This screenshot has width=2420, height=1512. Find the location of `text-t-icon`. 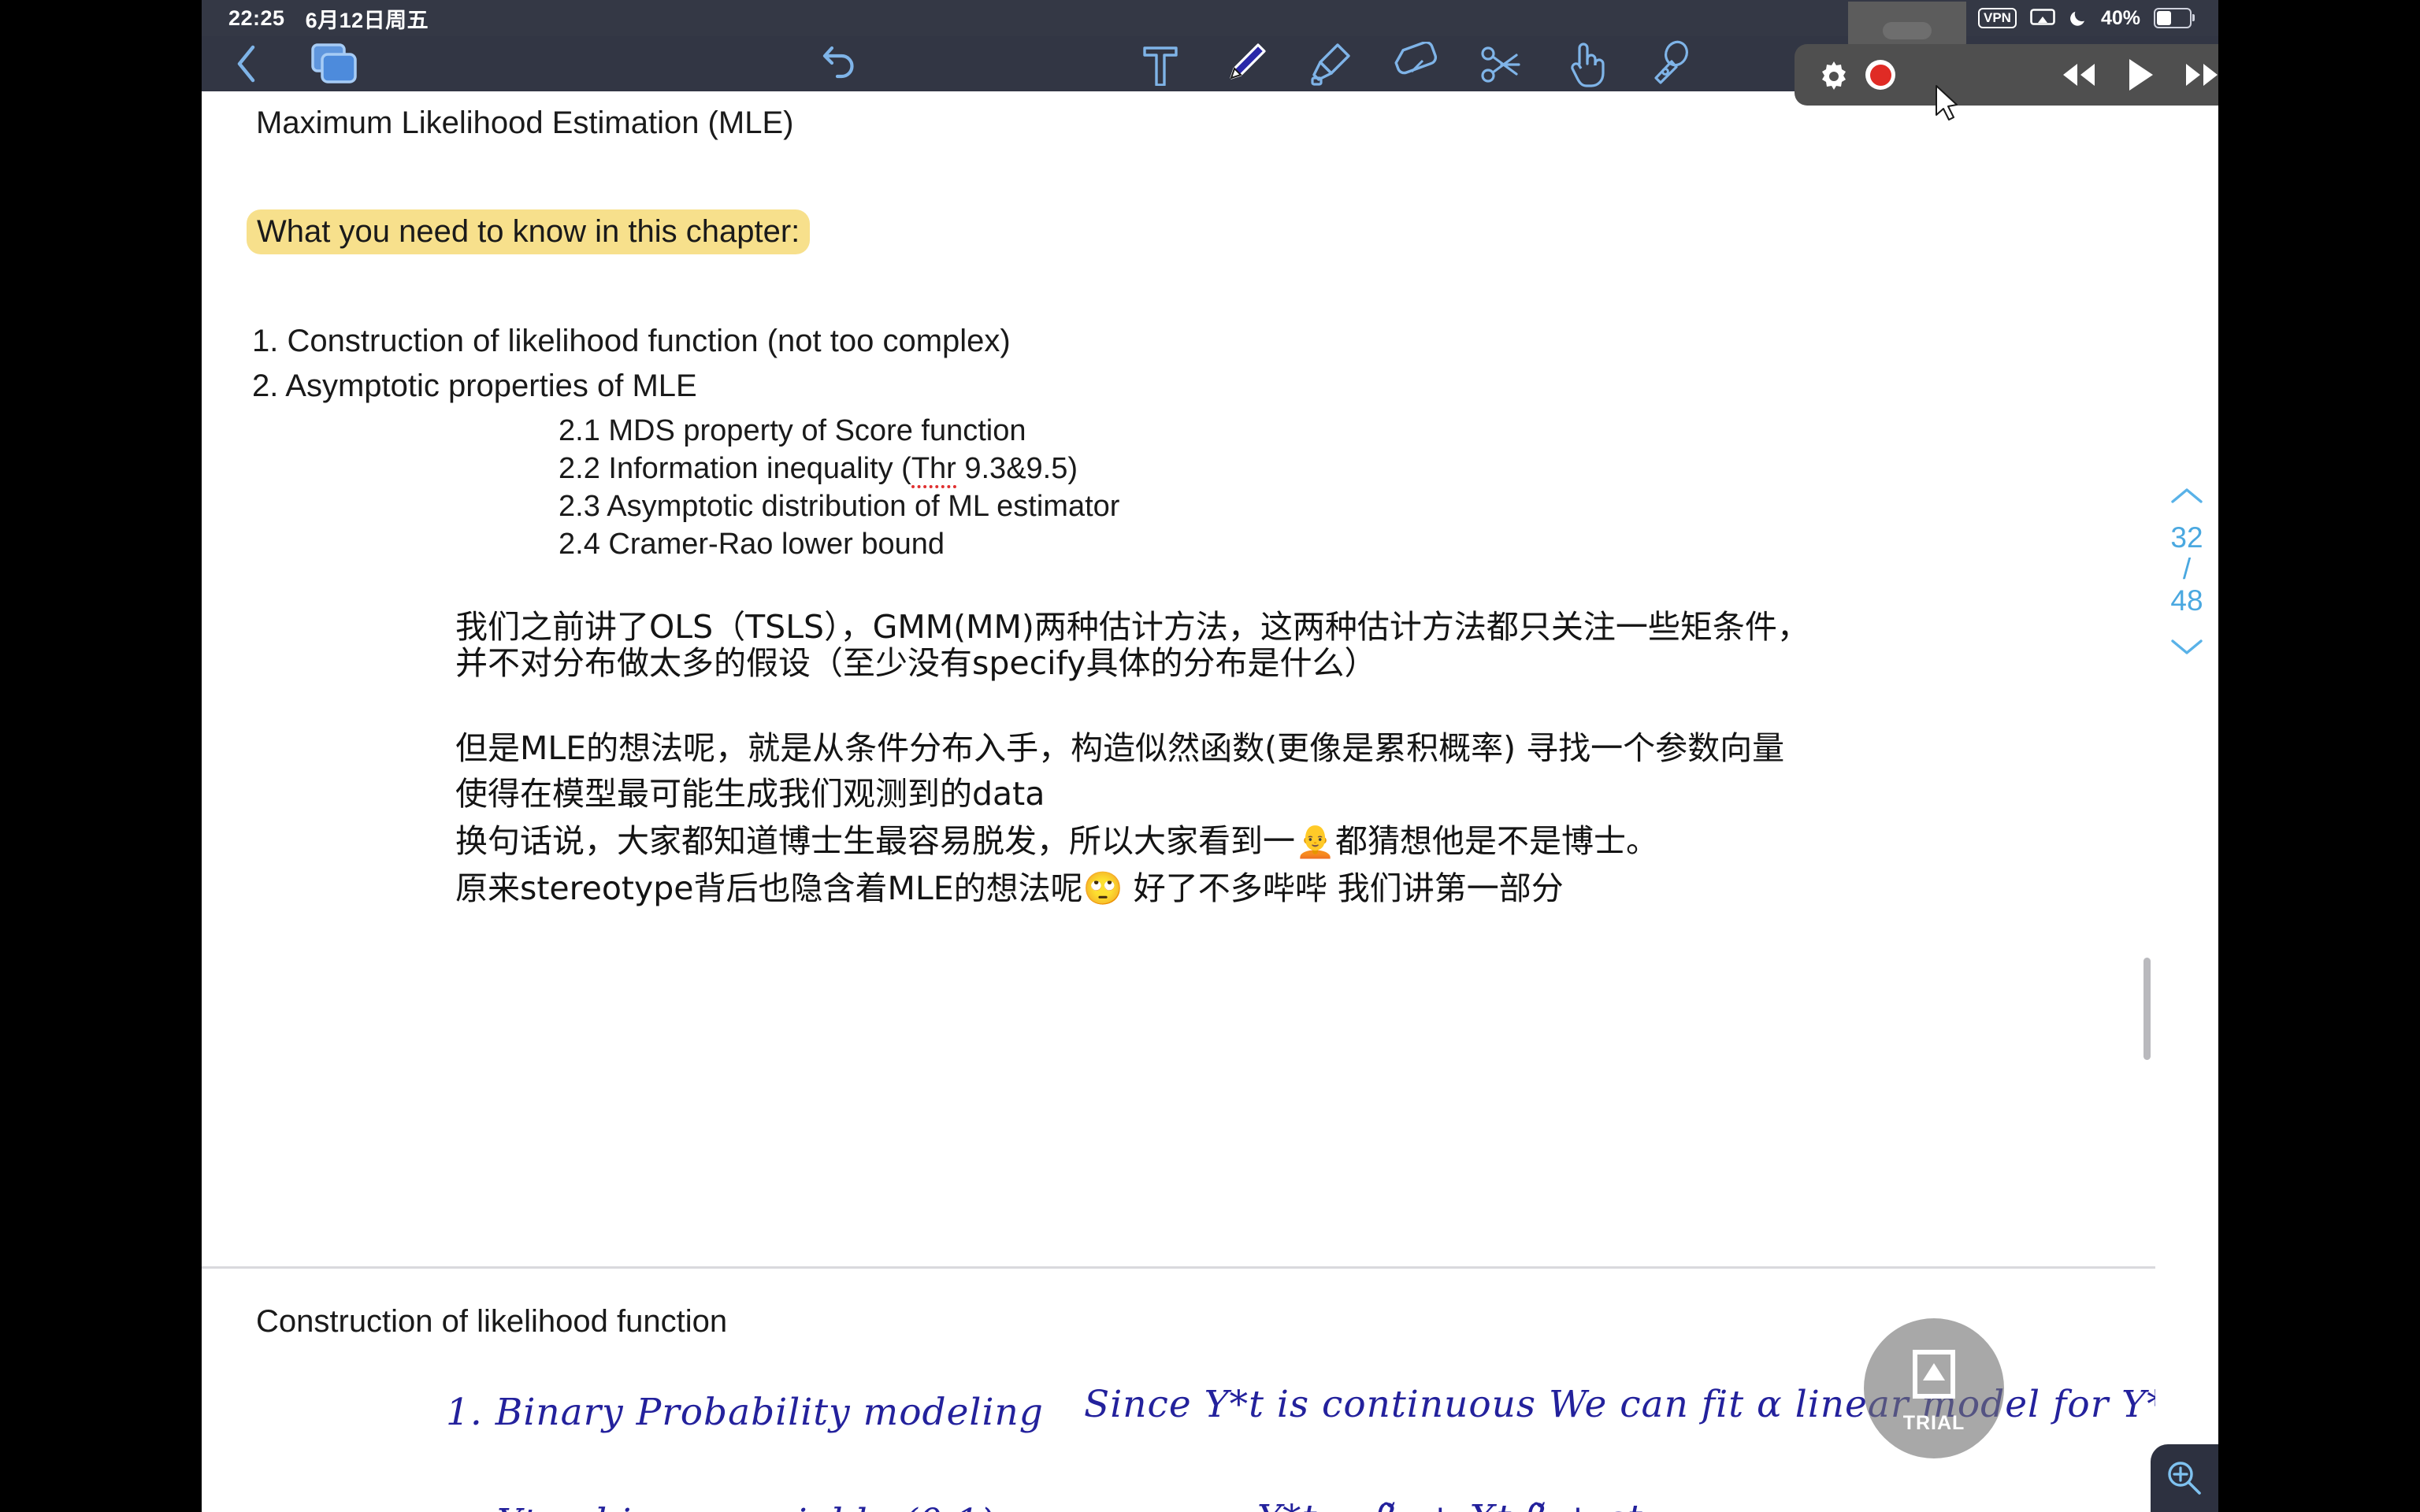

text-t-icon is located at coordinates (1160, 63).